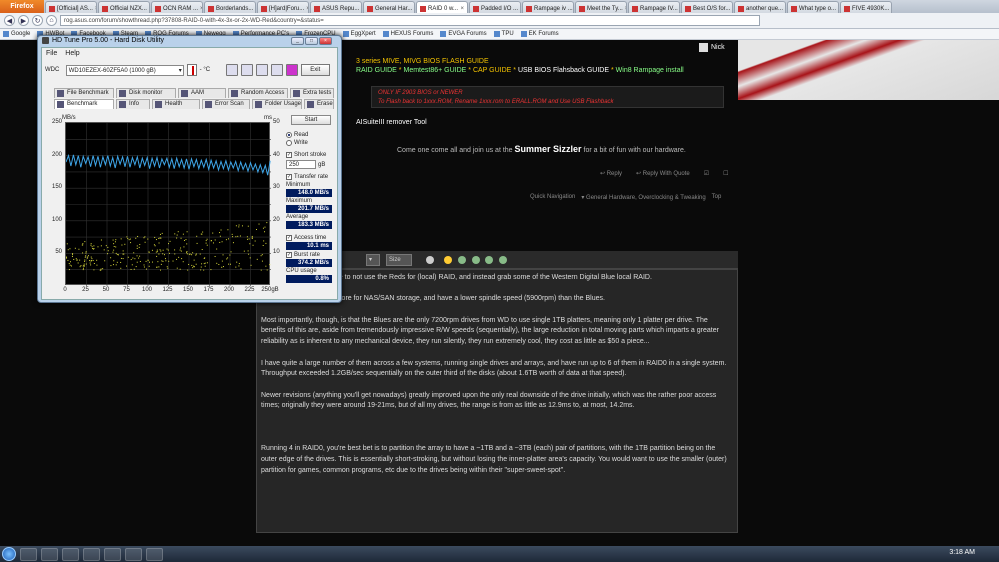  I want to click on bookmark-item: EK Forums, so click(539, 34).